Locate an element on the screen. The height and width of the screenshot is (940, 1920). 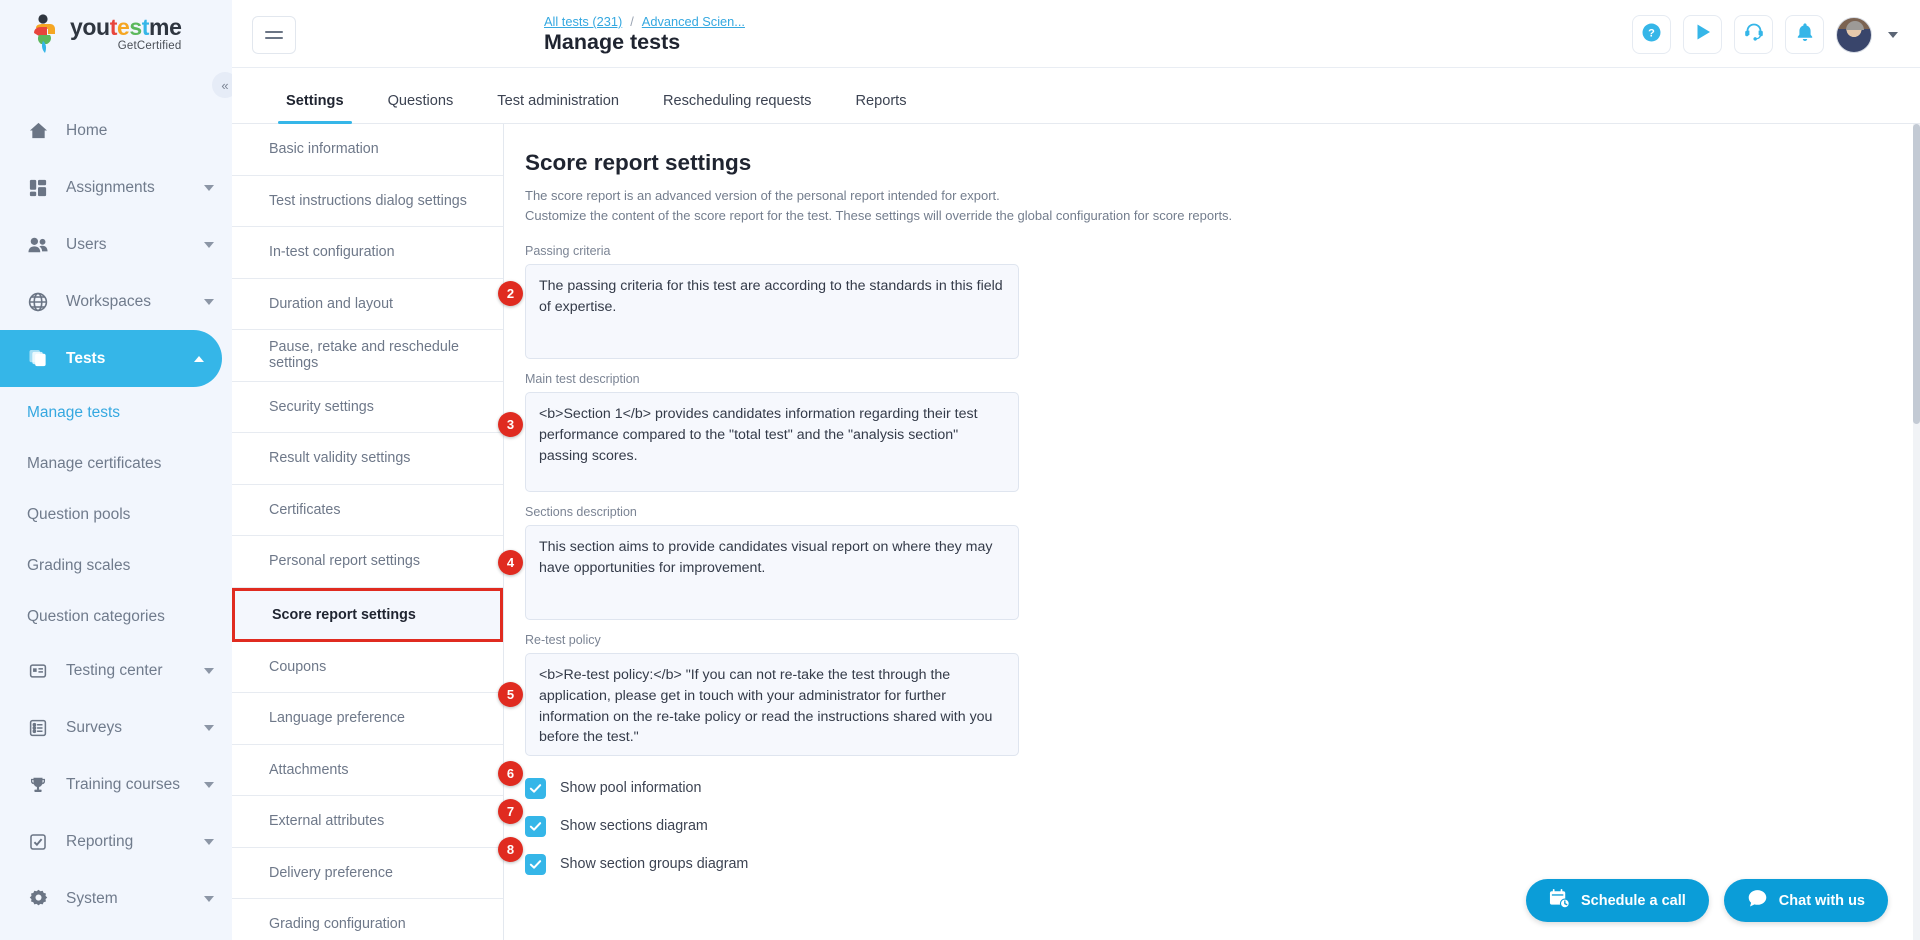
settings-item-language-preference: Language preference is located at coordinates (367, 719).